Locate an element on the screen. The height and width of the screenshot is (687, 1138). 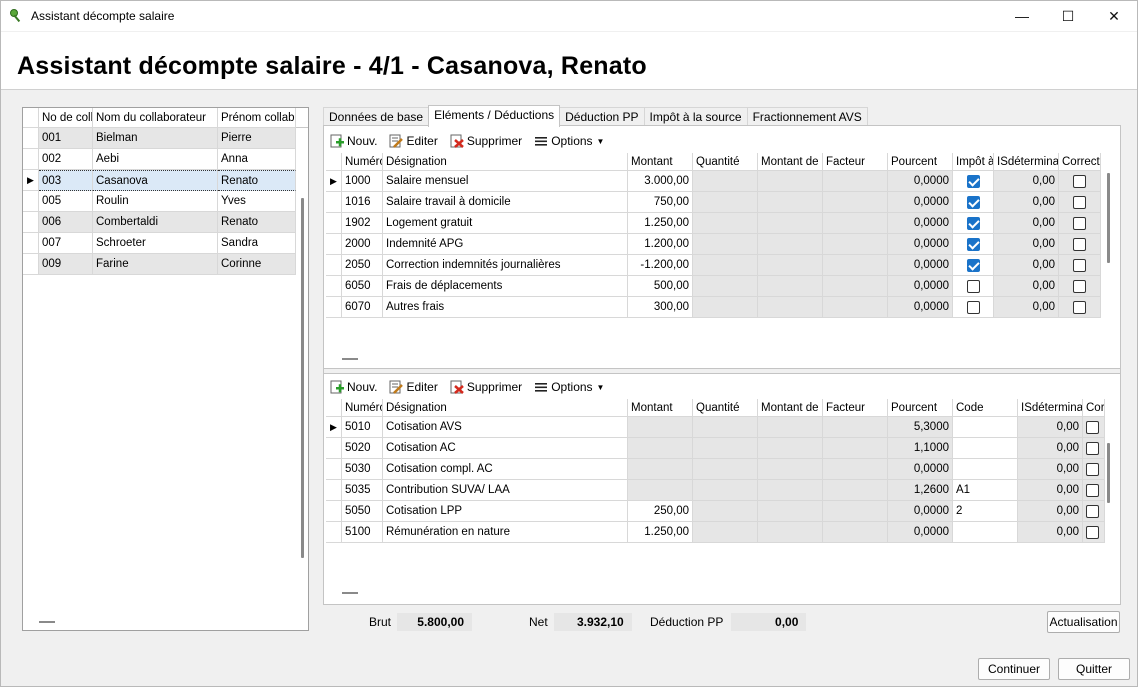
new-element-button: Nouv. is located at coordinates (353, 141).